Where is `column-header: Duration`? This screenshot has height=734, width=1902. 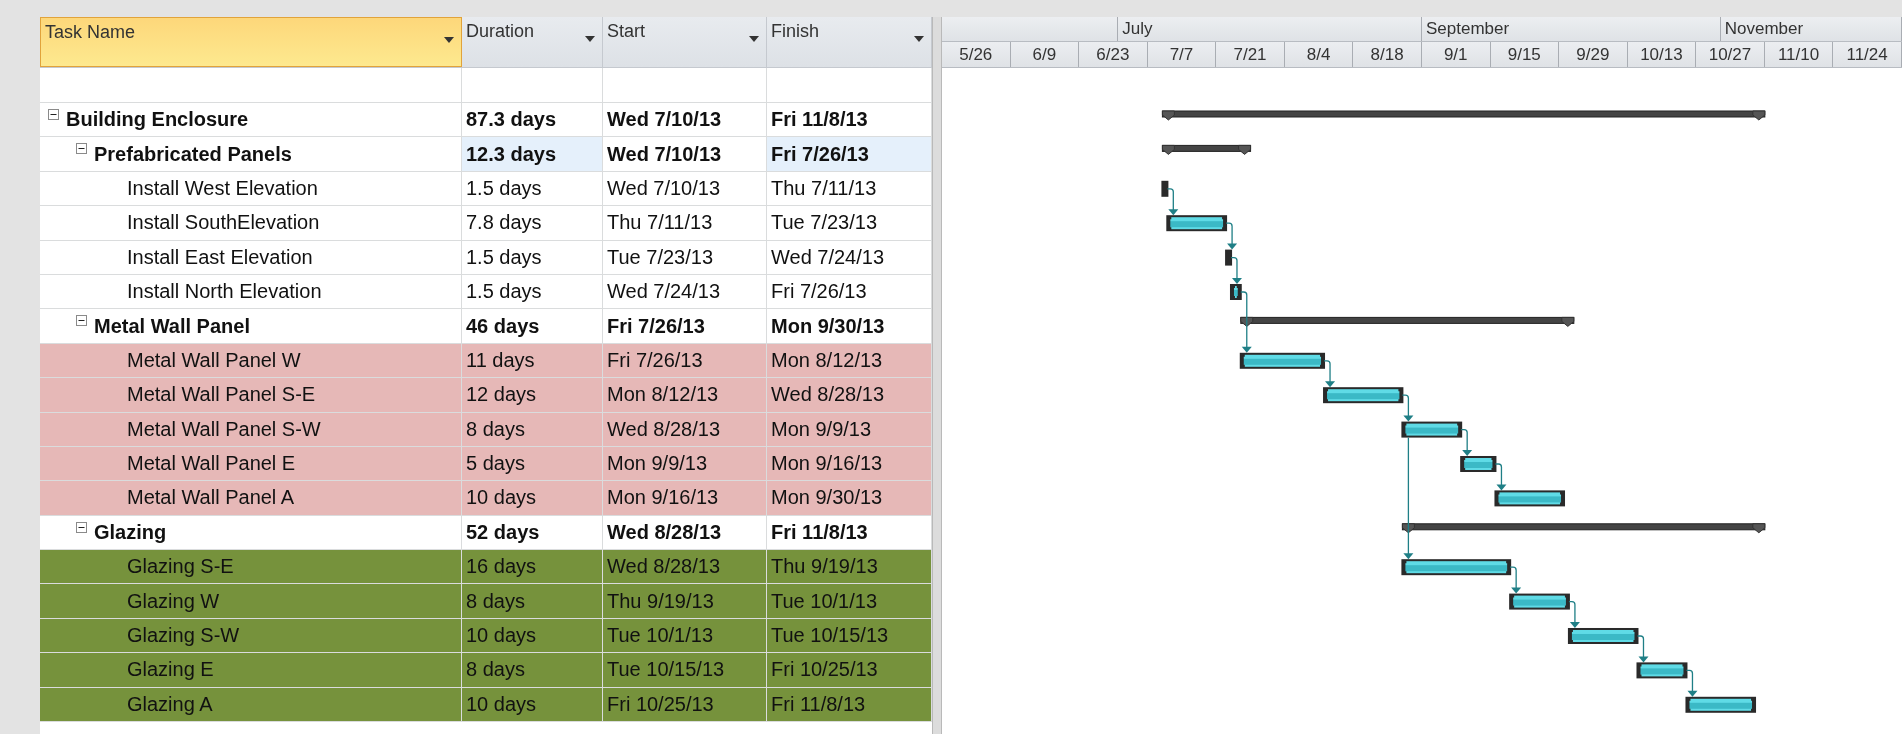 column-header: Duration is located at coordinates (532, 42).